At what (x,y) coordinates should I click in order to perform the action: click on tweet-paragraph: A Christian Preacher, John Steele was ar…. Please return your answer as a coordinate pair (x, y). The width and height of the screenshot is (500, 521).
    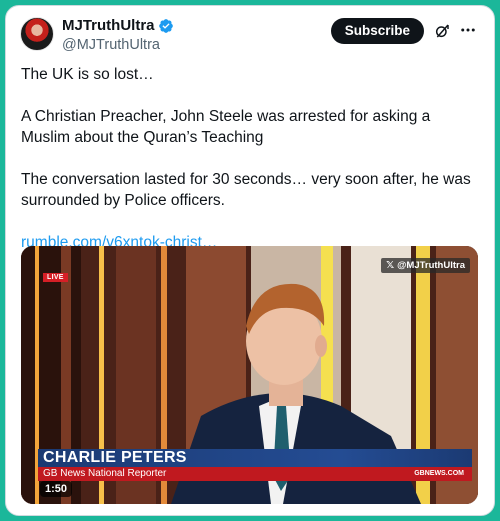
    Looking at the image, I should click on (226, 127).